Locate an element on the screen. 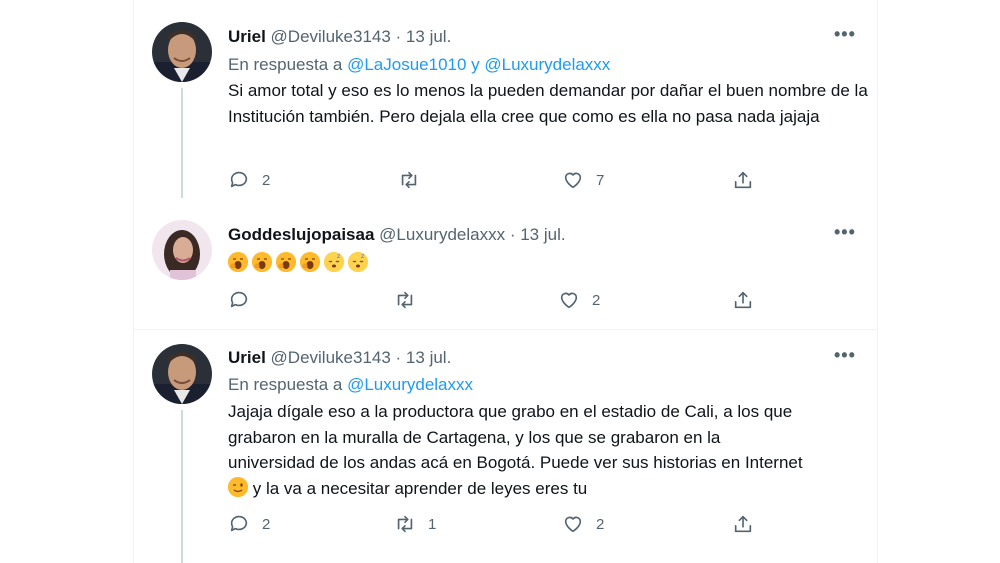  tweet-actions: 2 1 2 is located at coordinates (498, 525).